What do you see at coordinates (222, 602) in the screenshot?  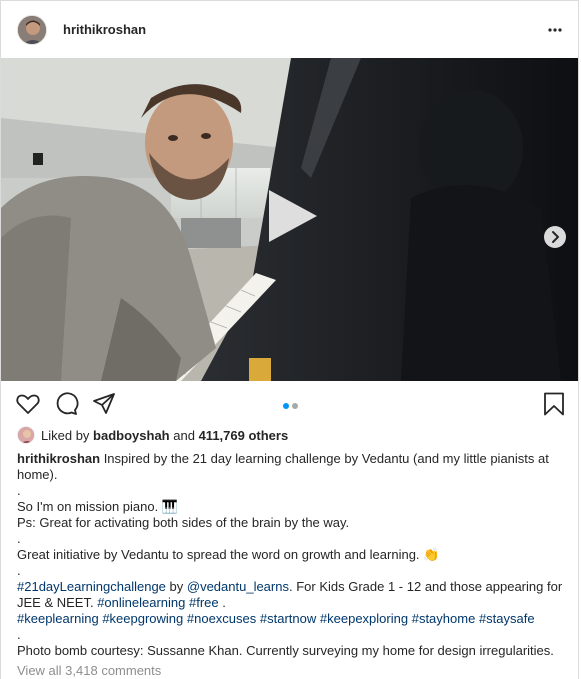 I see `caption-text: .` at bounding box center [222, 602].